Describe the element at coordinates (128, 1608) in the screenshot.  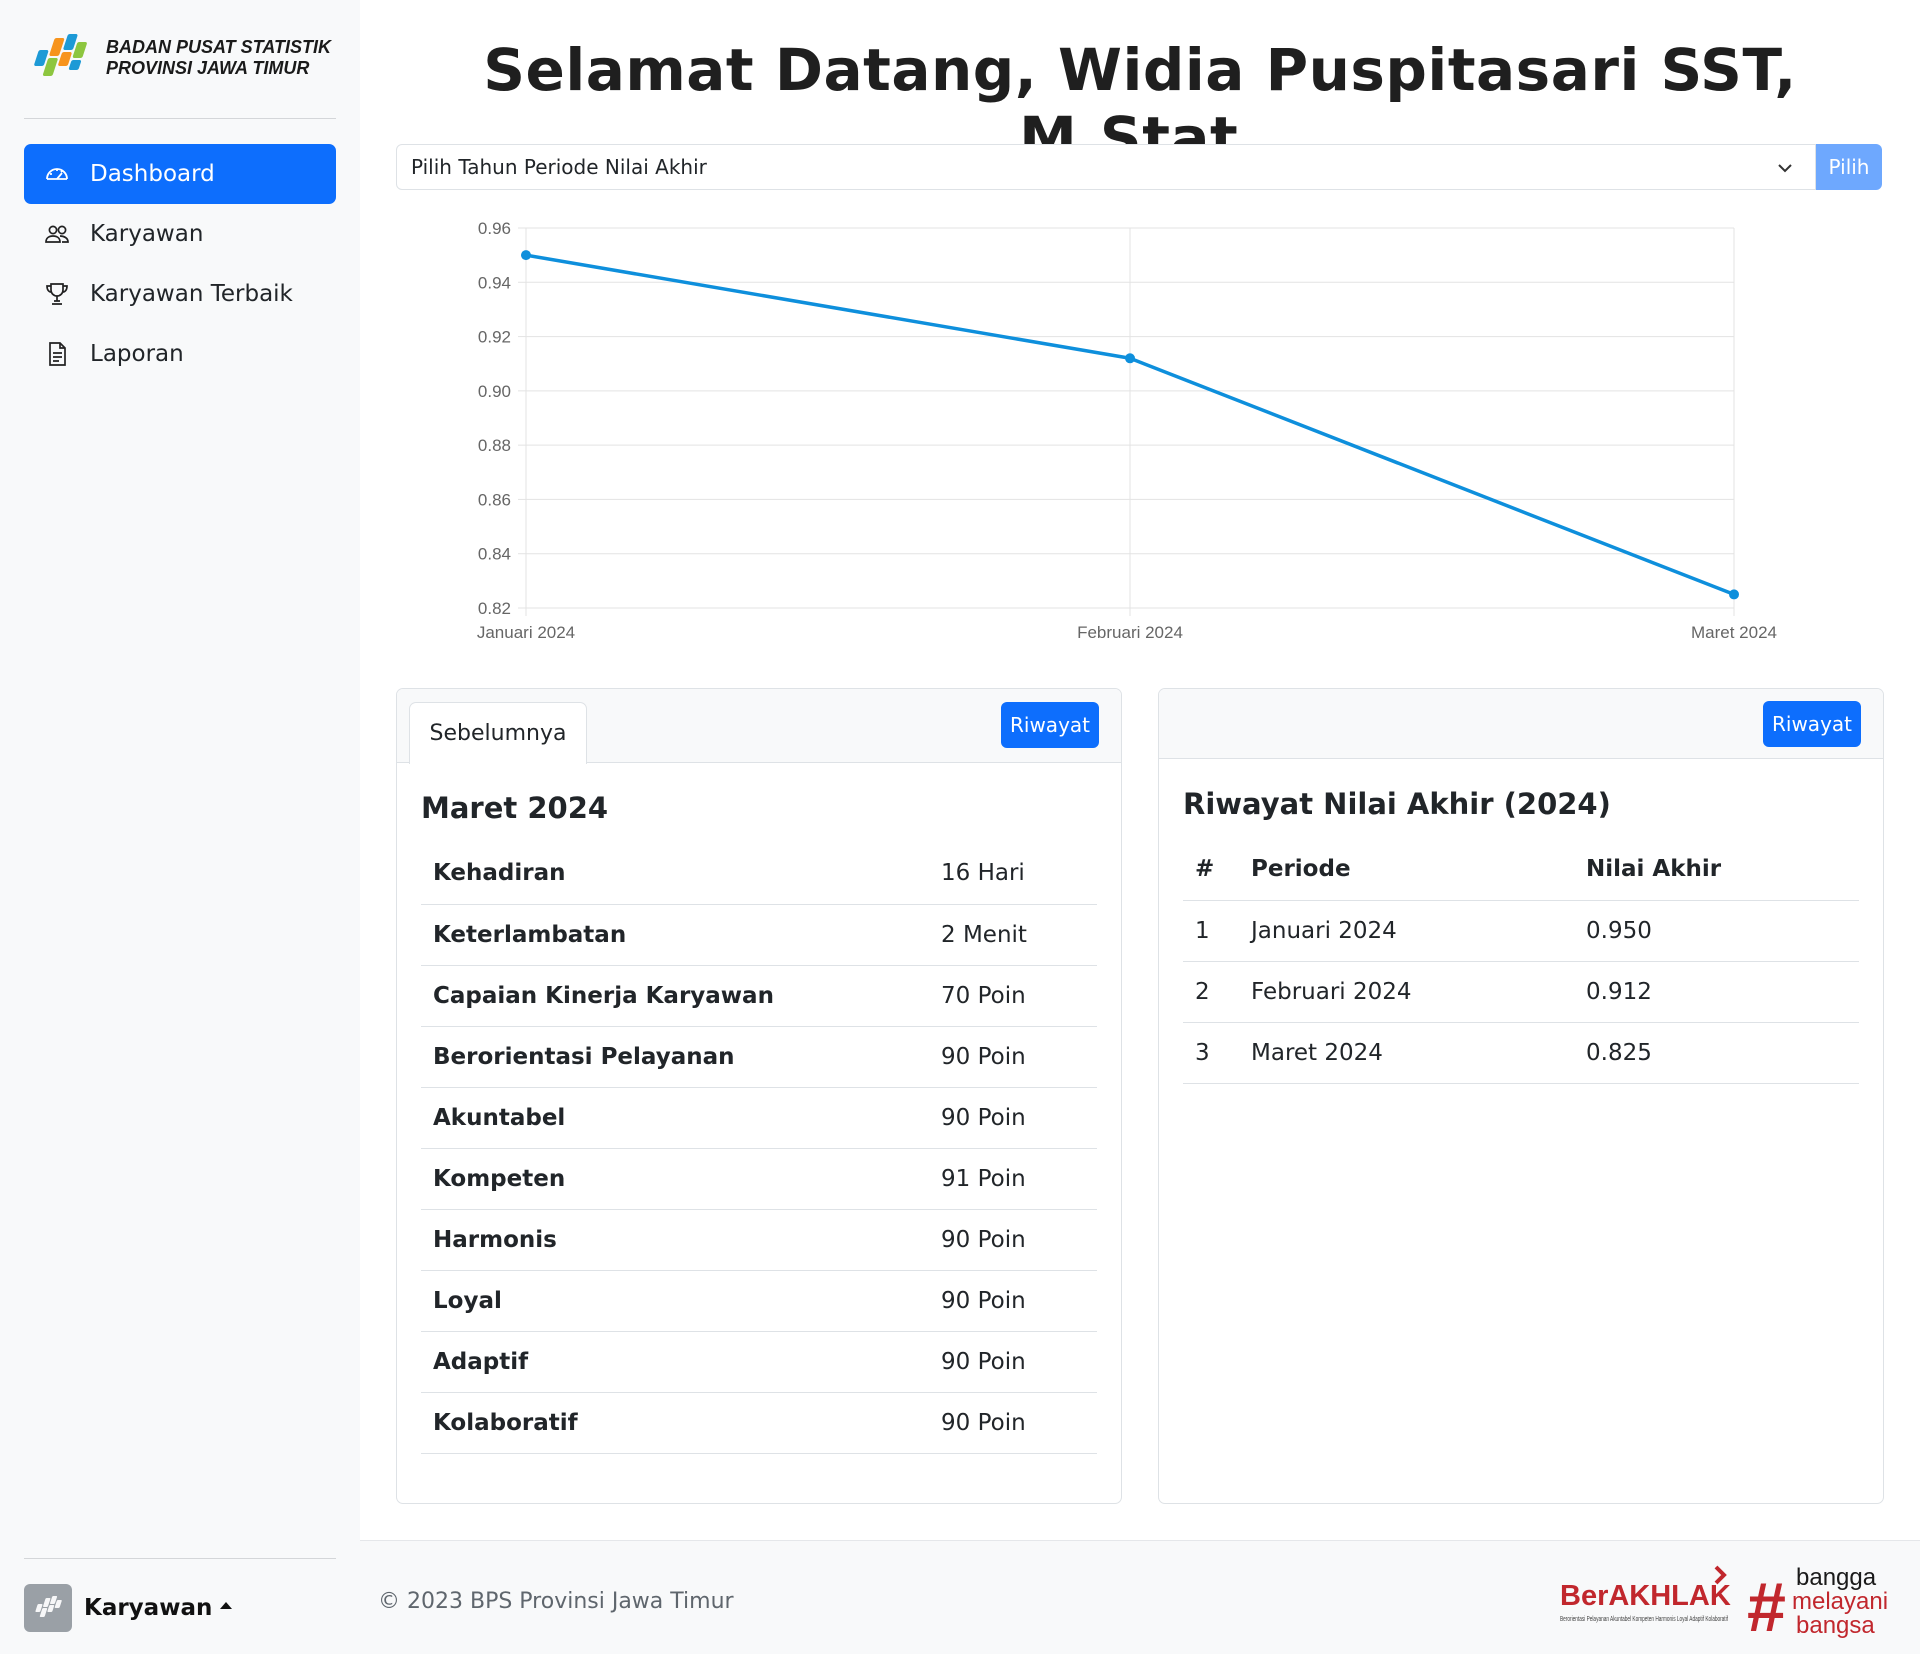
I see `user-menu: Karyawan` at that location.